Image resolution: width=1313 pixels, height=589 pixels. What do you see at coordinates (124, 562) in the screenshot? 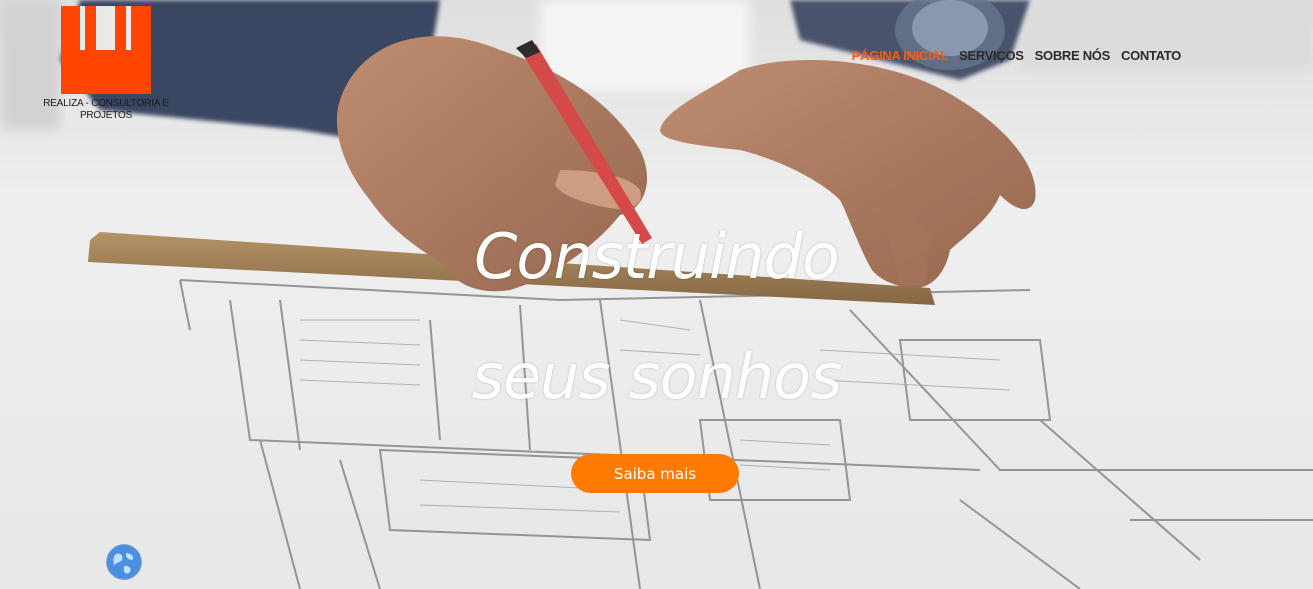
I see `globe-icon` at bounding box center [124, 562].